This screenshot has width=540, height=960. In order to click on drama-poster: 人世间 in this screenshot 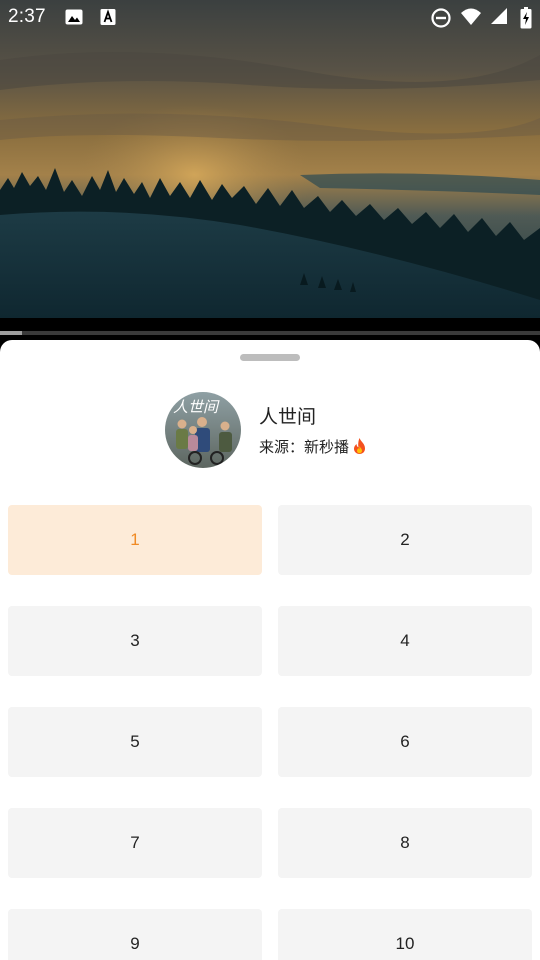, I will do `click(203, 430)`.